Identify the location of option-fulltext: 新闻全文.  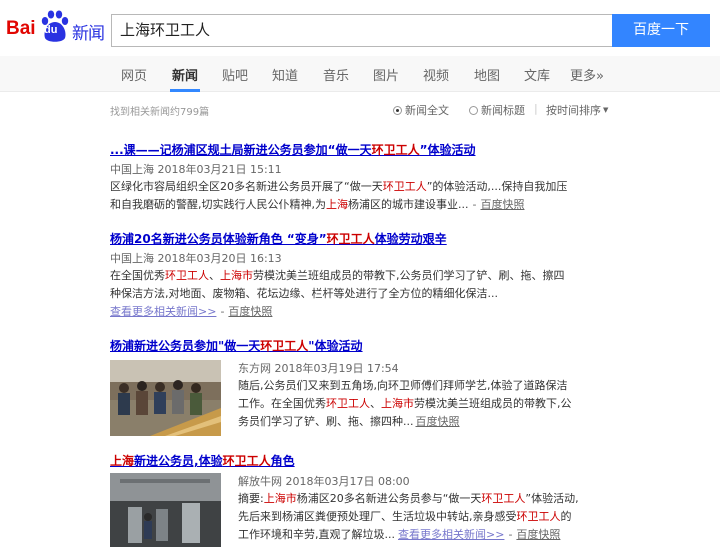
(421, 110).